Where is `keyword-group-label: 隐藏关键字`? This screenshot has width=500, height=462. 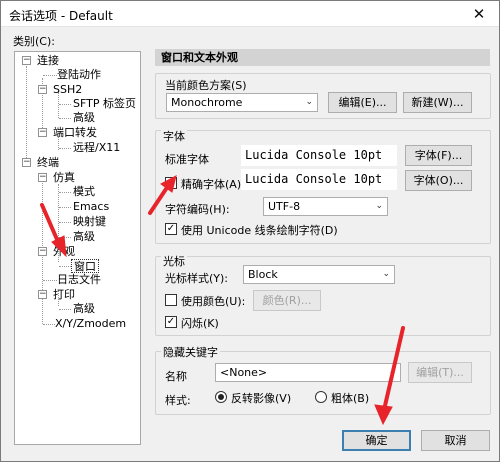 keyword-group-label: 隐藏关键字 is located at coordinates (190, 352).